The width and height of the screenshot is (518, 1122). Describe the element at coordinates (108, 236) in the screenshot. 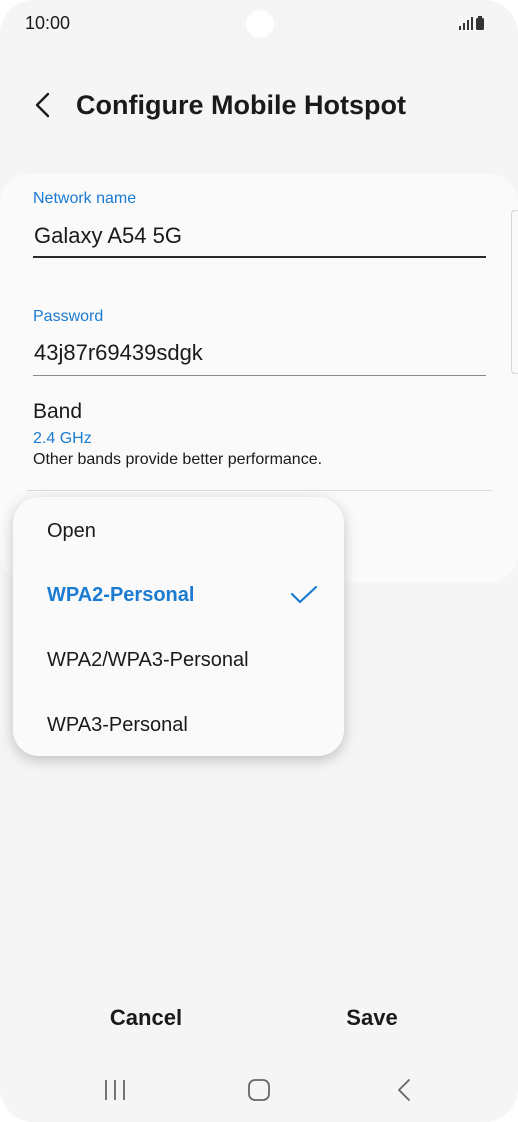

I see `network-name-input: Galaxy A54 5G` at that location.